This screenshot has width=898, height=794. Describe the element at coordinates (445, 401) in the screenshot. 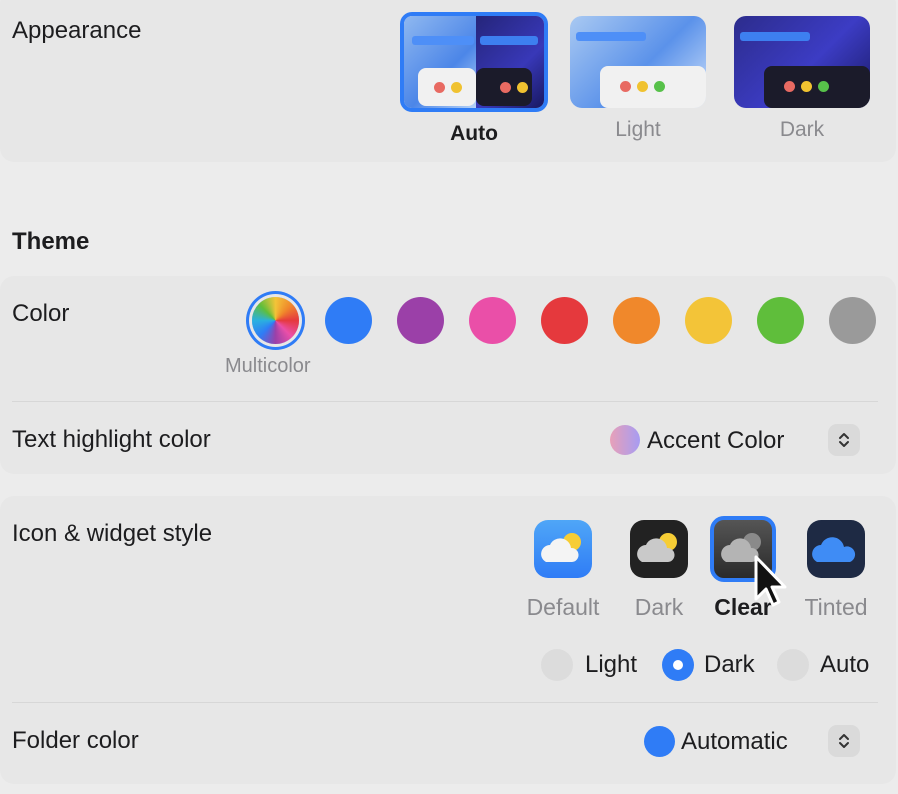

I see `theme-divider` at that location.